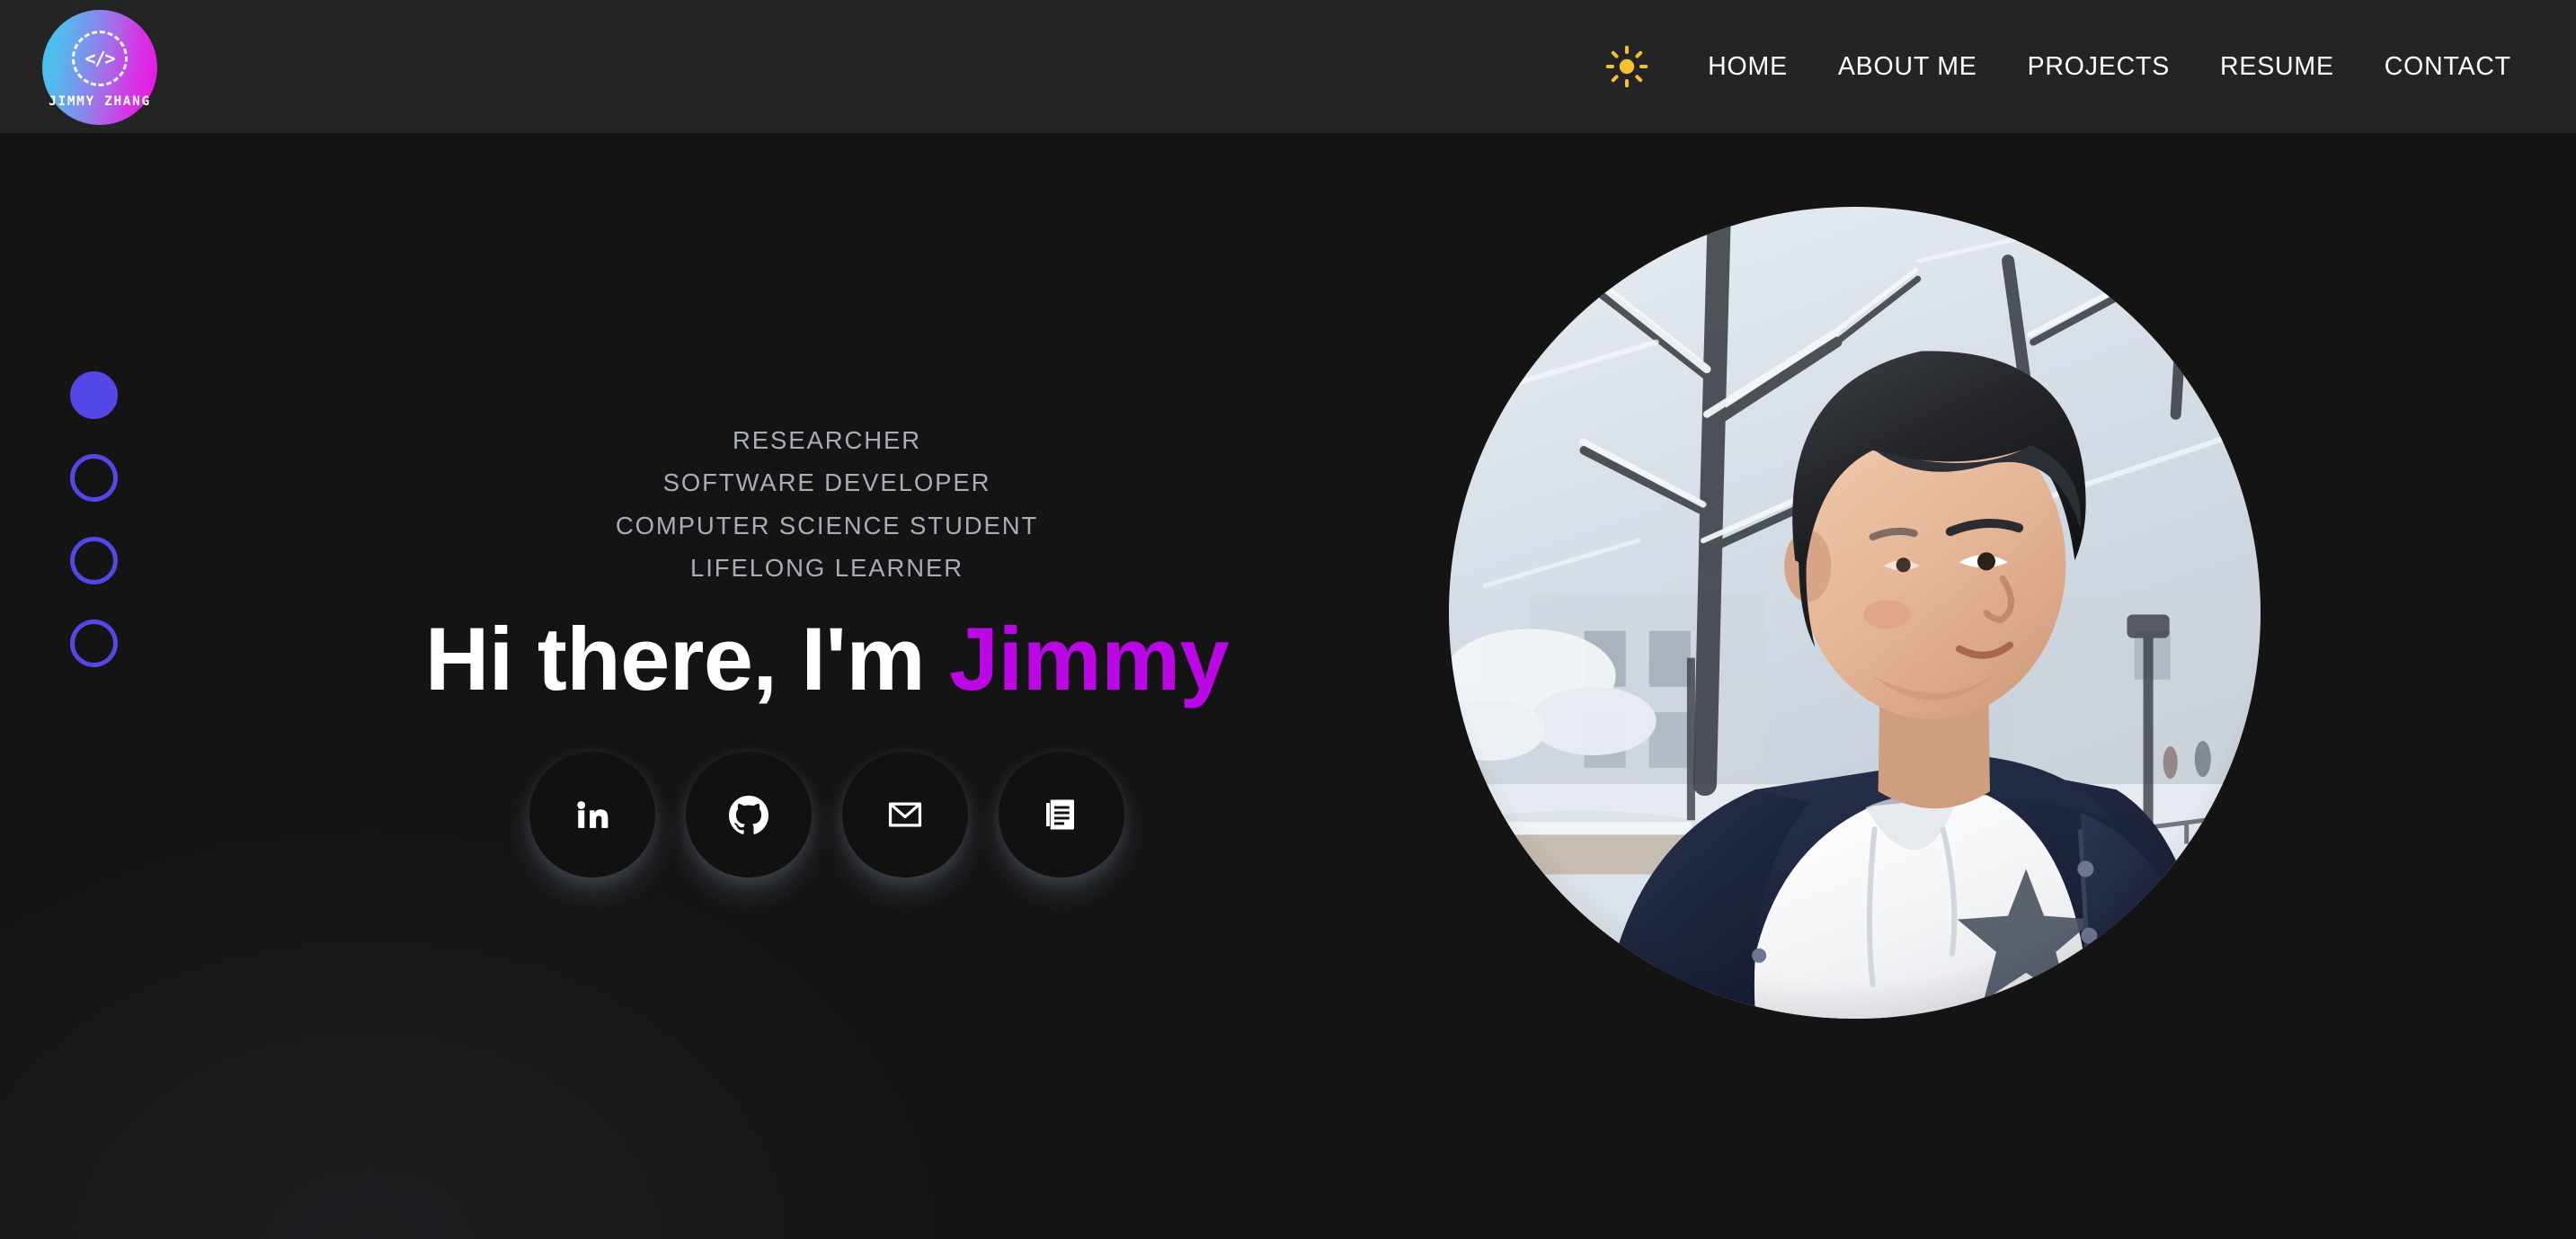 The height and width of the screenshot is (1239, 2576). I want to click on social-link-email, so click(905, 815).